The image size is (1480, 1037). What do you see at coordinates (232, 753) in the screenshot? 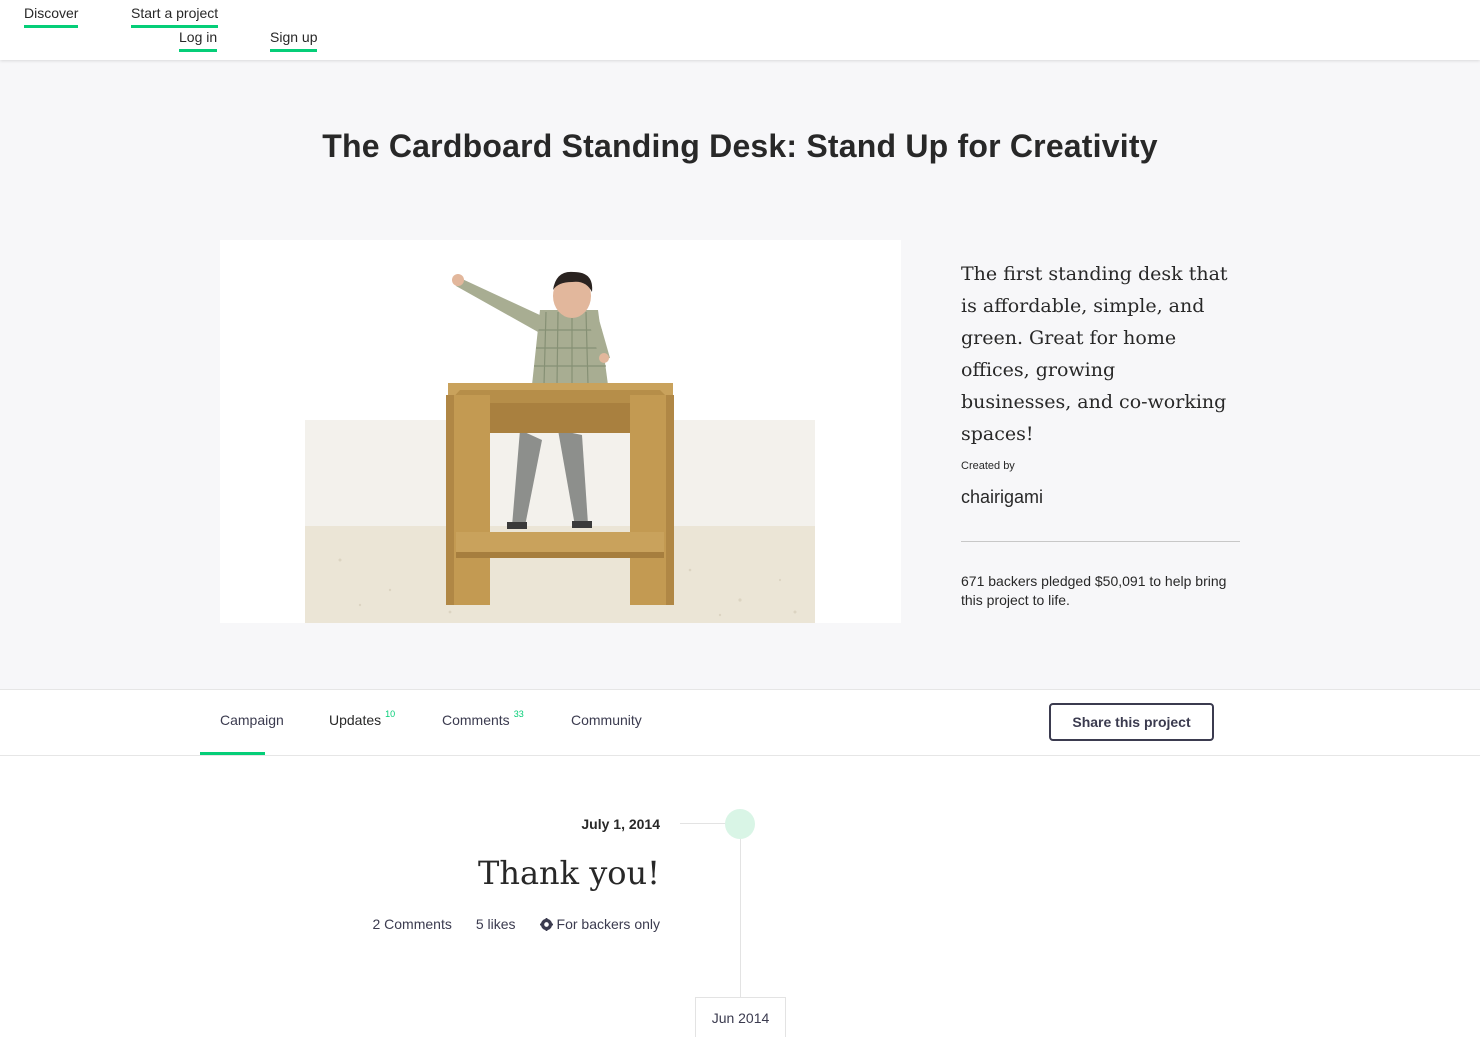
I see `active-tab-indicator` at bounding box center [232, 753].